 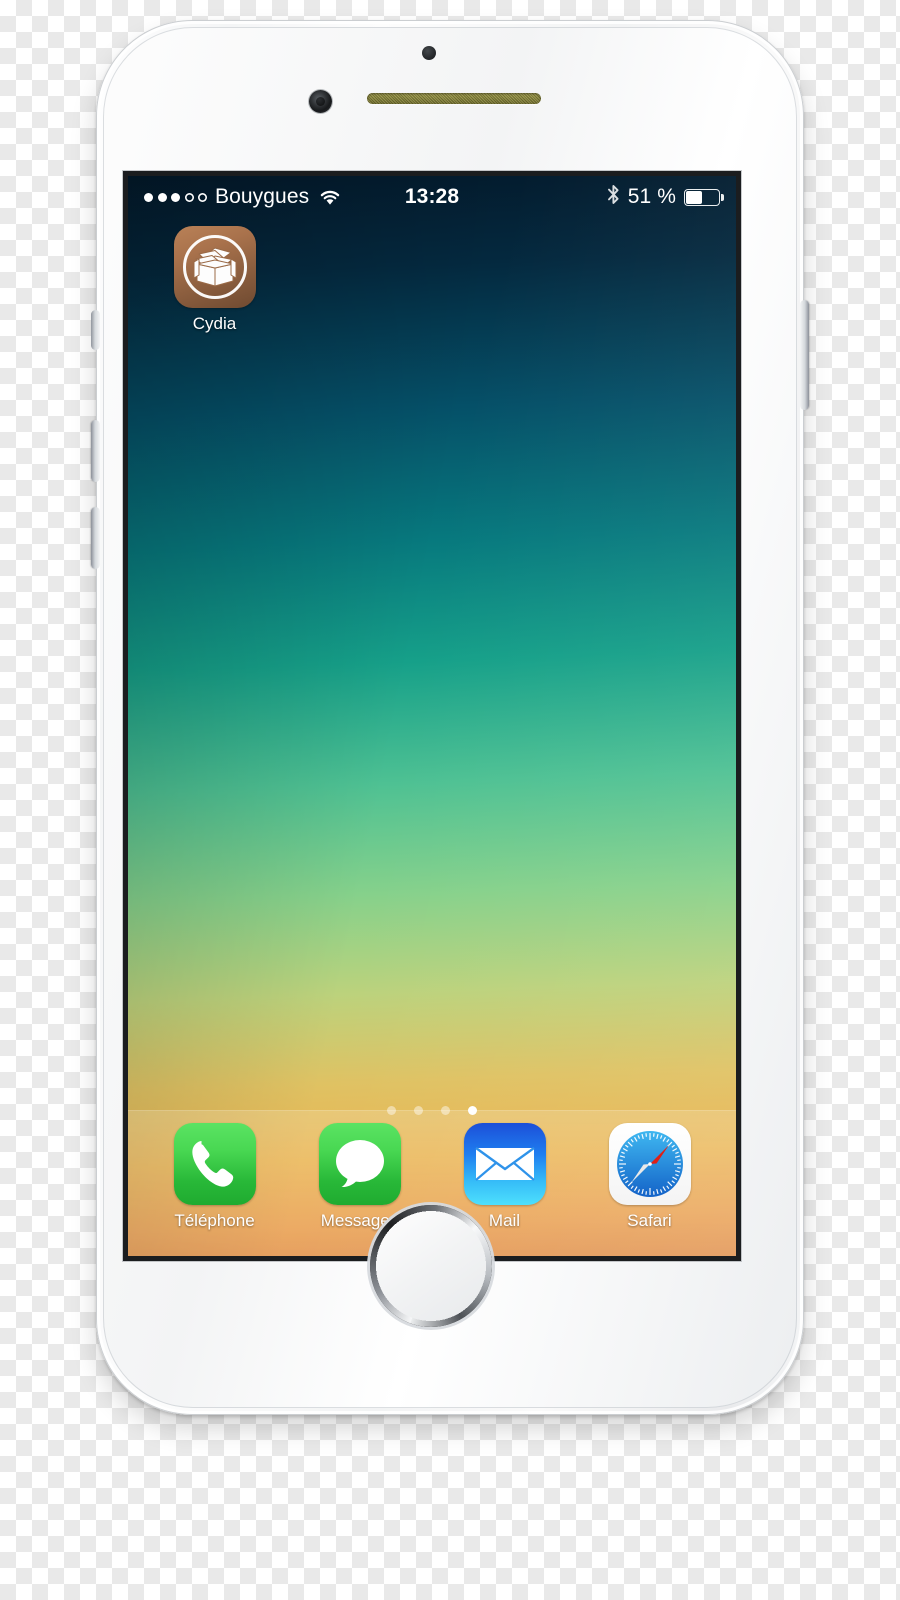 I want to click on dock-label-telephone: Téléphone, so click(x=214, y=1220).